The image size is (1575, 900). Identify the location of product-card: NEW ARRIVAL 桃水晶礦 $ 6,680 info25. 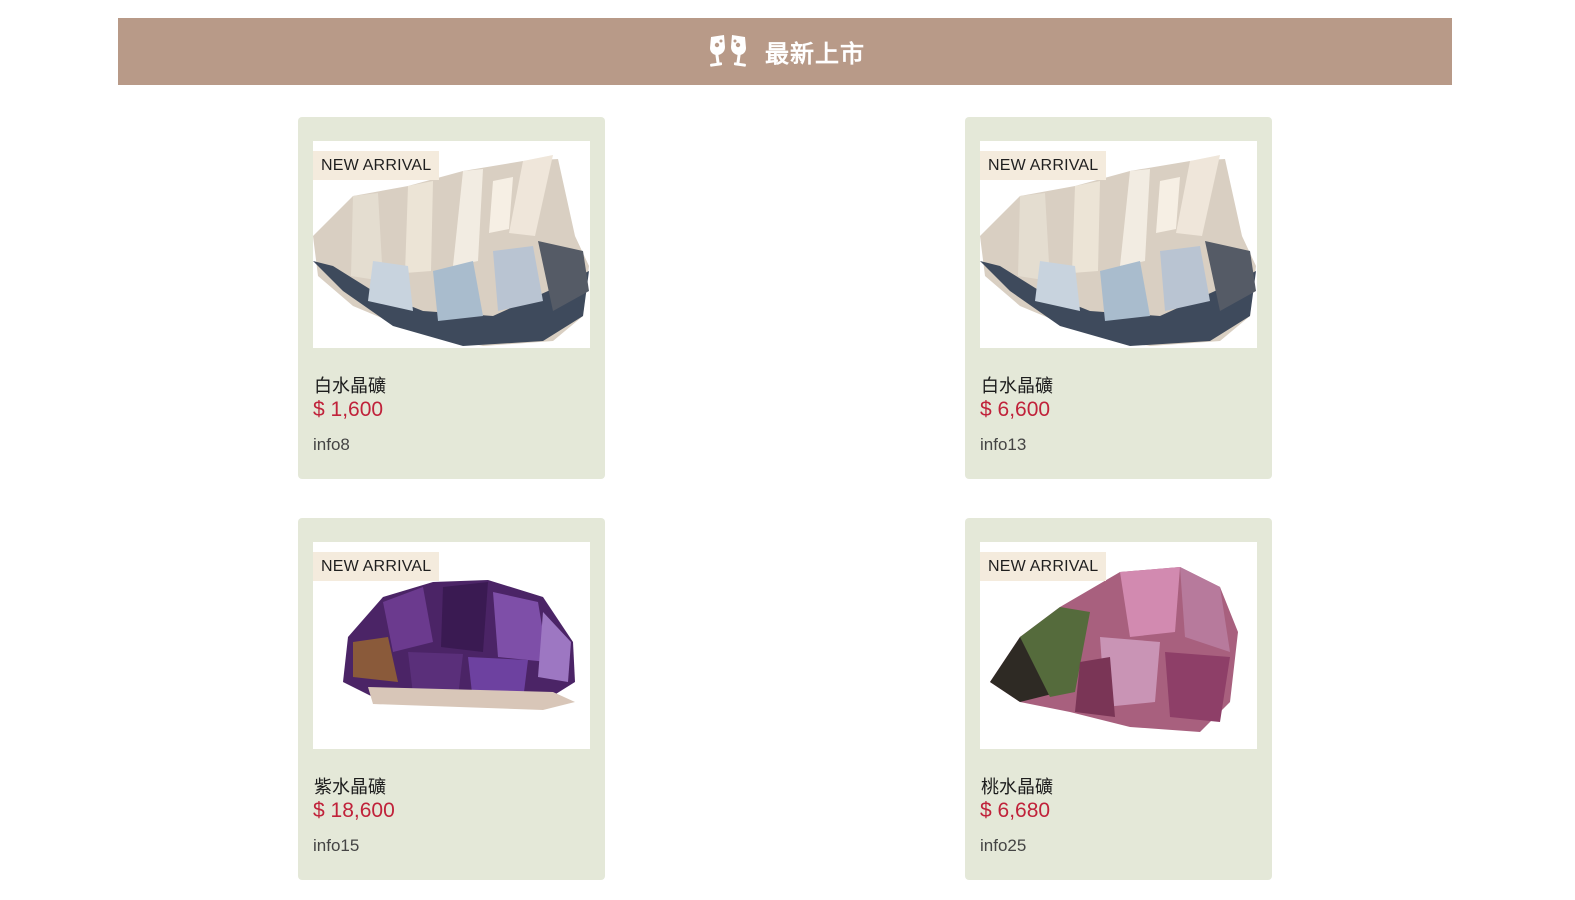
(1118, 699).